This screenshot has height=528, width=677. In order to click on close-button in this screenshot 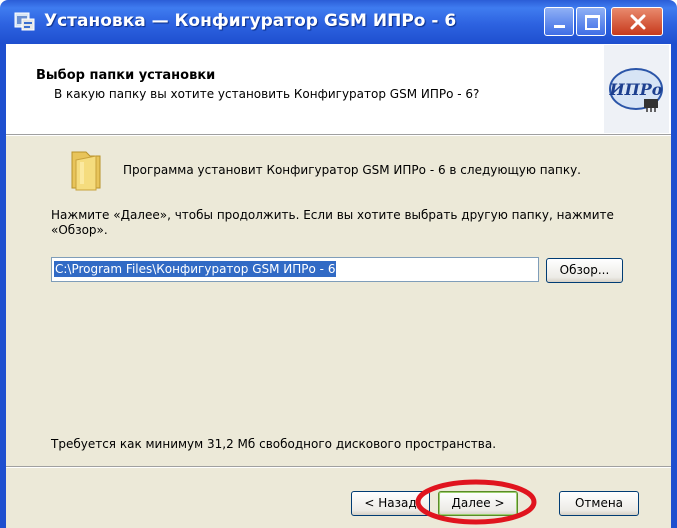, I will do `click(637, 21)`.